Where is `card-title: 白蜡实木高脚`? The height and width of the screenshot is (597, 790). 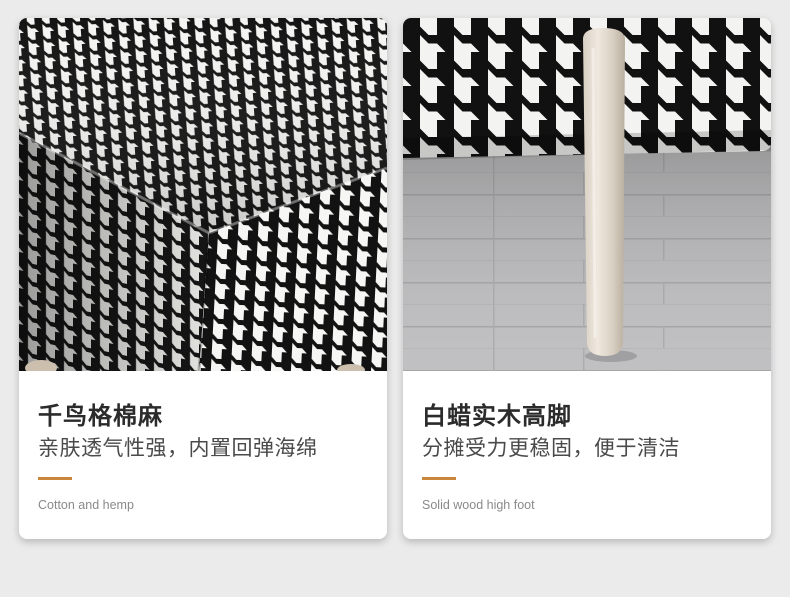
card-title: 白蜡实木高脚 is located at coordinates (497, 416).